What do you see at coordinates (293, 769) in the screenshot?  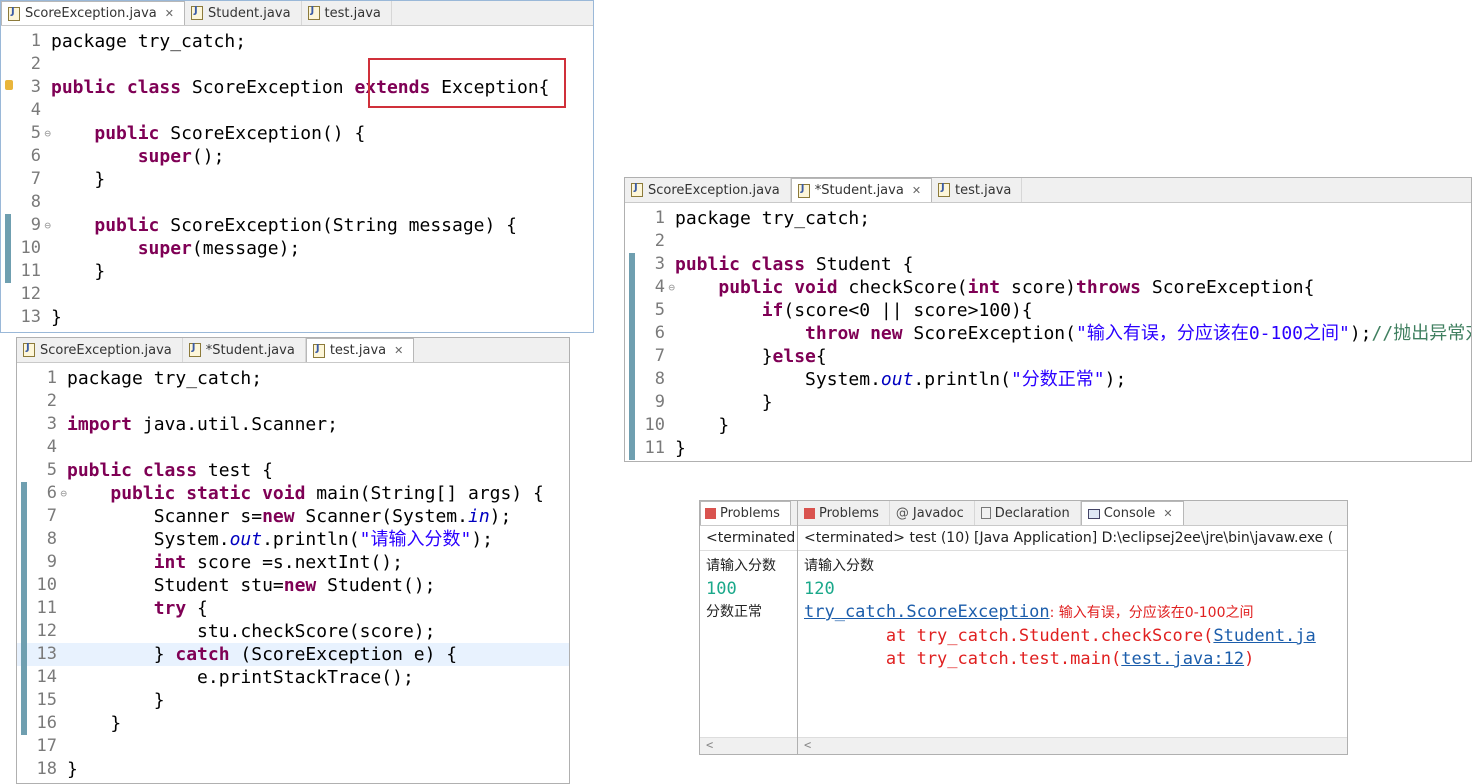 I see `code-line: 18}` at bounding box center [293, 769].